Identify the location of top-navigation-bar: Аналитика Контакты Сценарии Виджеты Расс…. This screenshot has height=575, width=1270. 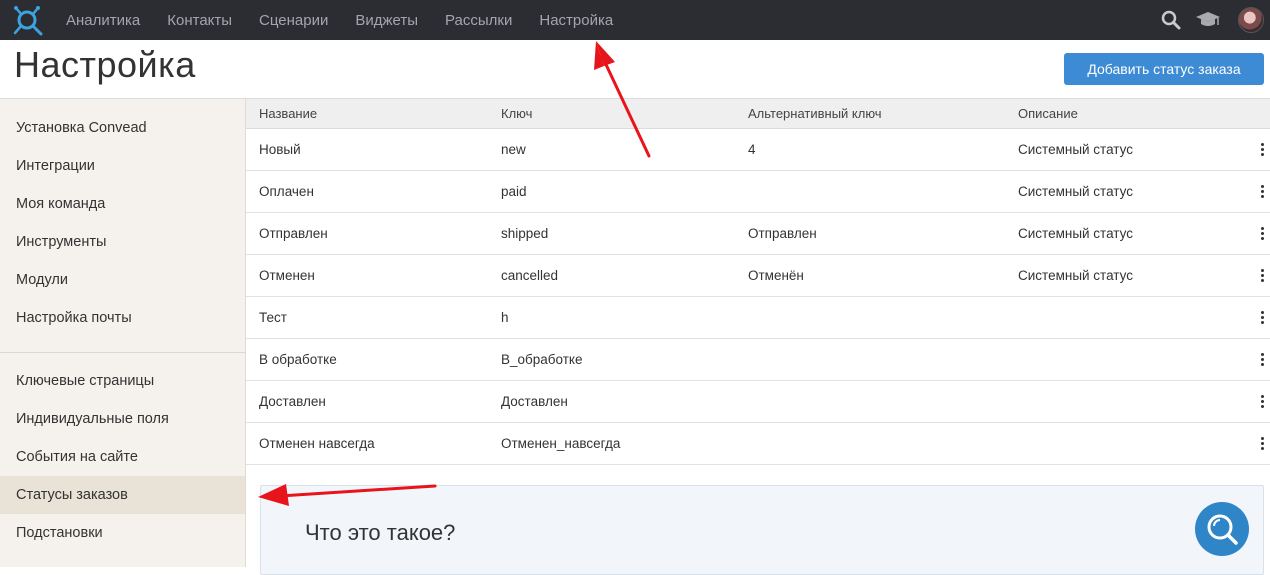
(635, 20).